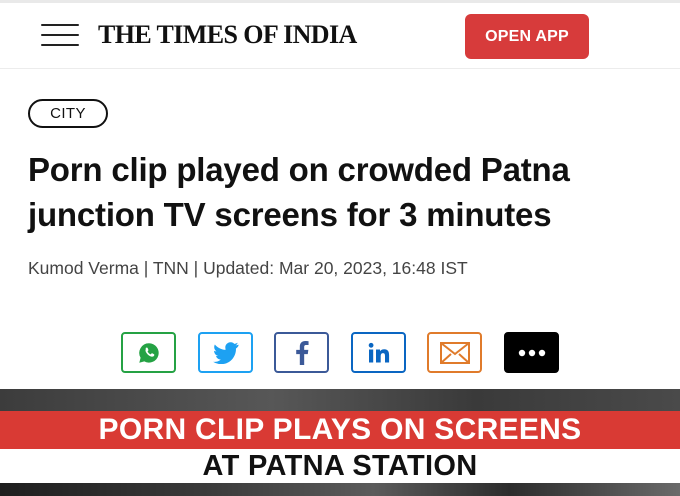 The width and height of the screenshot is (680, 496). I want to click on share-twitter-button, so click(225, 352).